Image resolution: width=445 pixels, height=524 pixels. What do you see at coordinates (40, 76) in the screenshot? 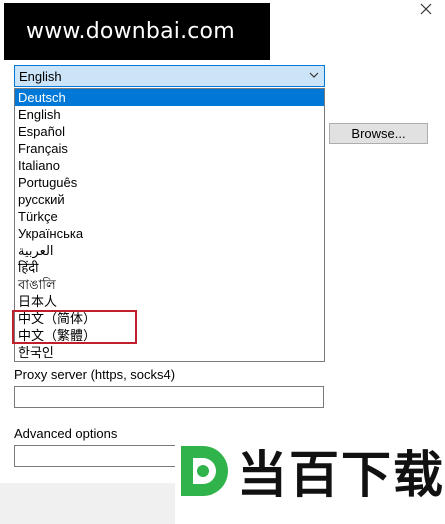
I see `language-select-value: English` at bounding box center [40, 76].